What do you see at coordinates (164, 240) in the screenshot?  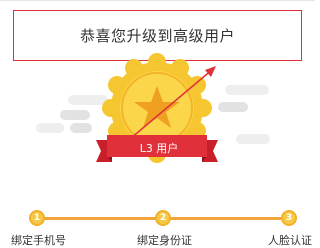 I see `step-2-label: 绑定身份证` at bounding box center [164, 240].